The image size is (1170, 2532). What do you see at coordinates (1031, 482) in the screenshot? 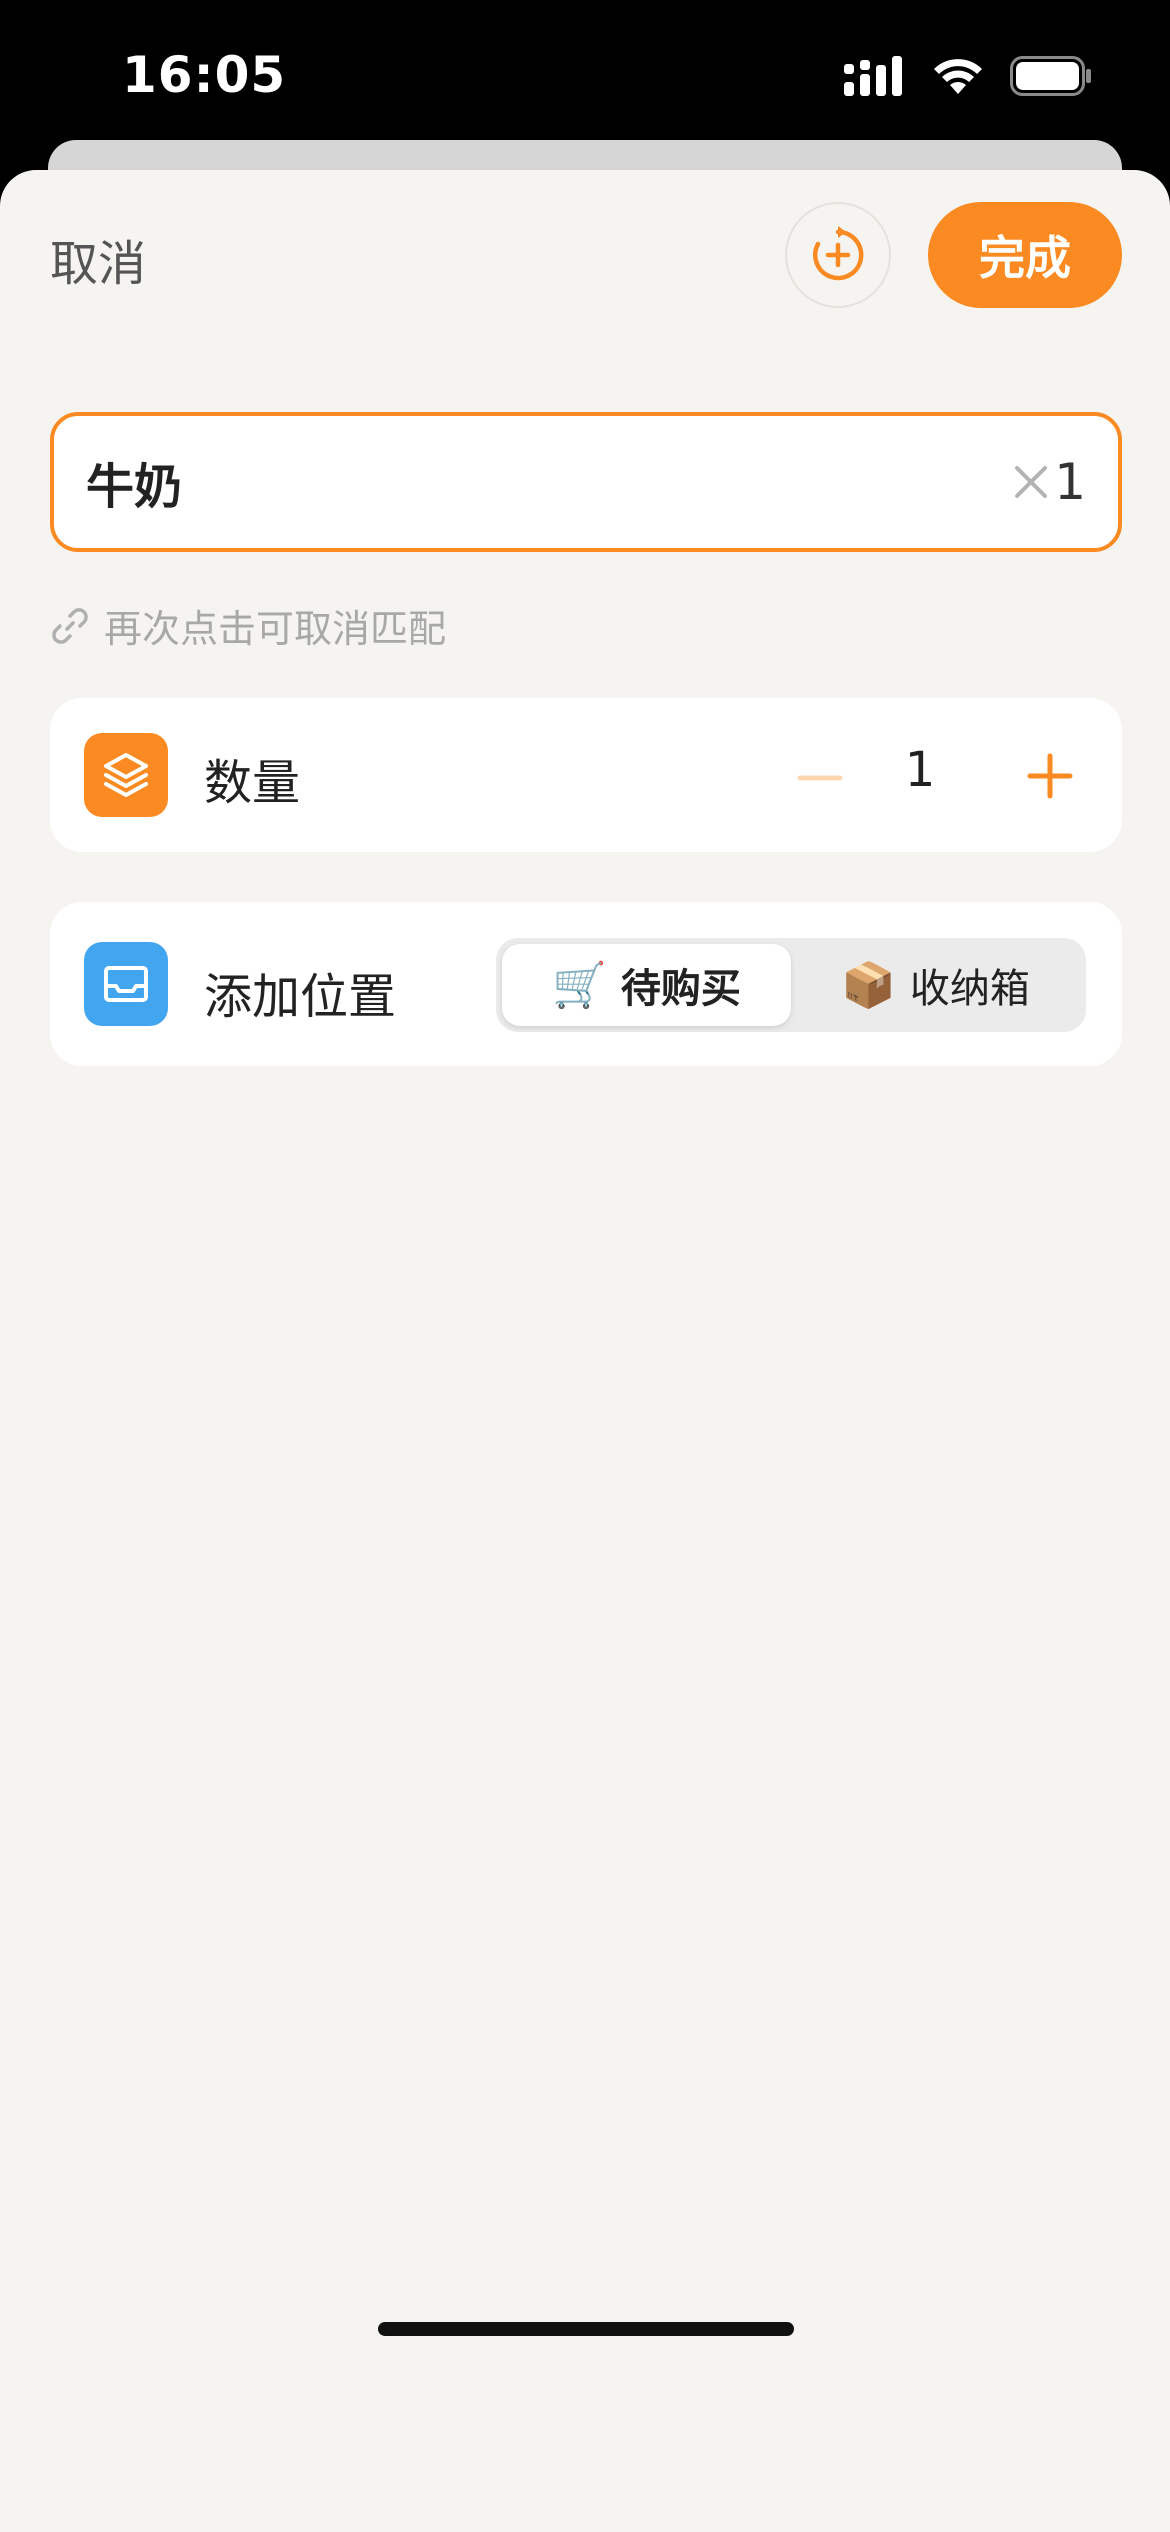
I see `close-icon` at bounding box center [1031, 482].